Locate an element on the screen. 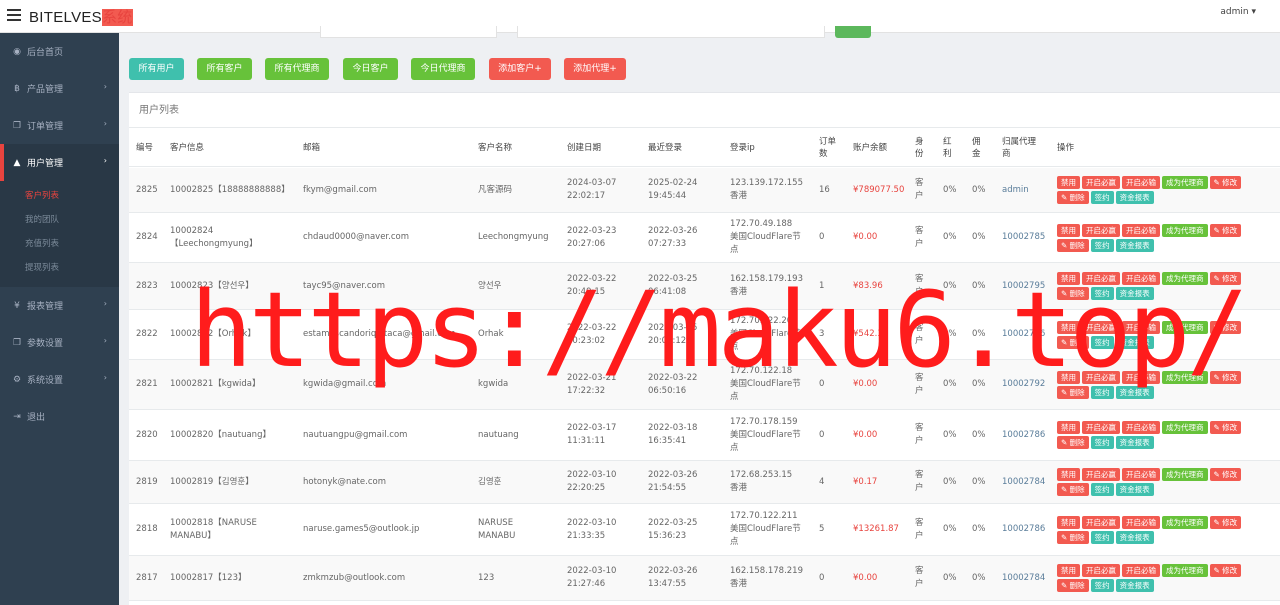 This screenshot has width=1280, height=605. sidebar-item-3: ▲ 用户管理 › is located at coordinates (59, 162).